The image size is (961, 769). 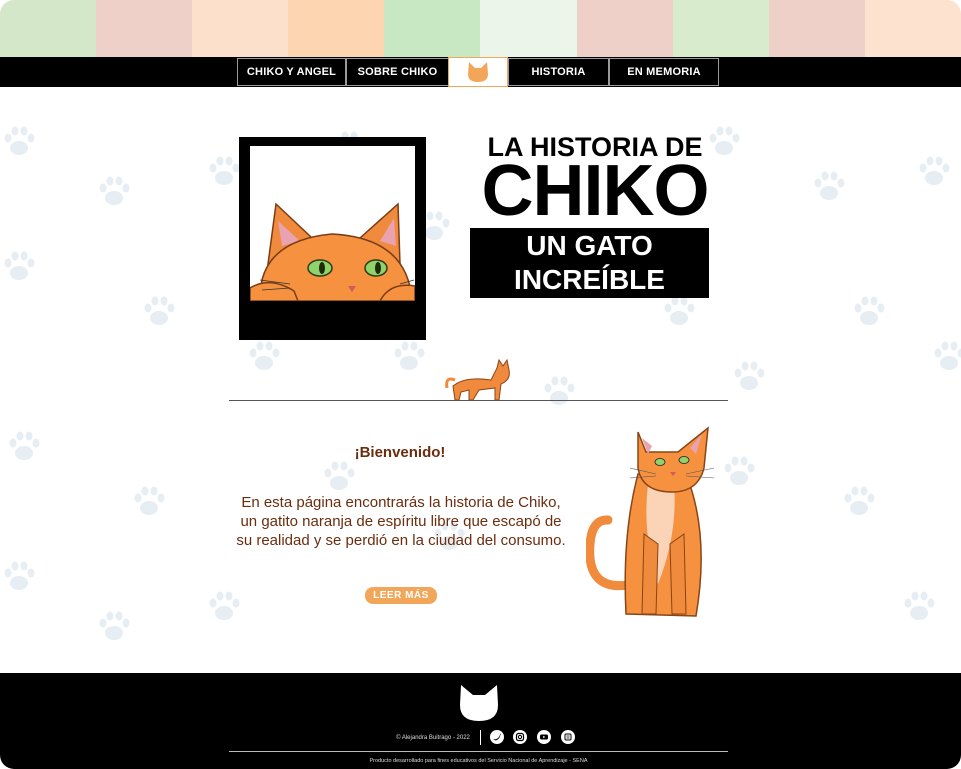 I want to click on nav-home-logo, so click(x=478, y=72).